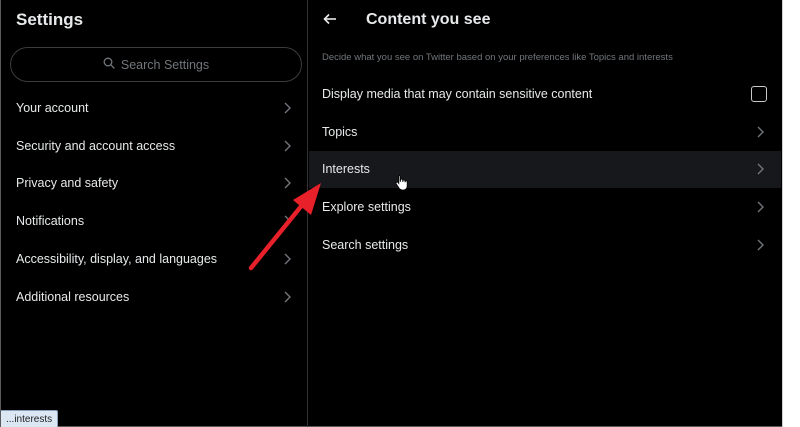  What do you see at coordinates (791, 213) in the screenshot?
I see `page-scrollbar` at bounding box center [791, 213].